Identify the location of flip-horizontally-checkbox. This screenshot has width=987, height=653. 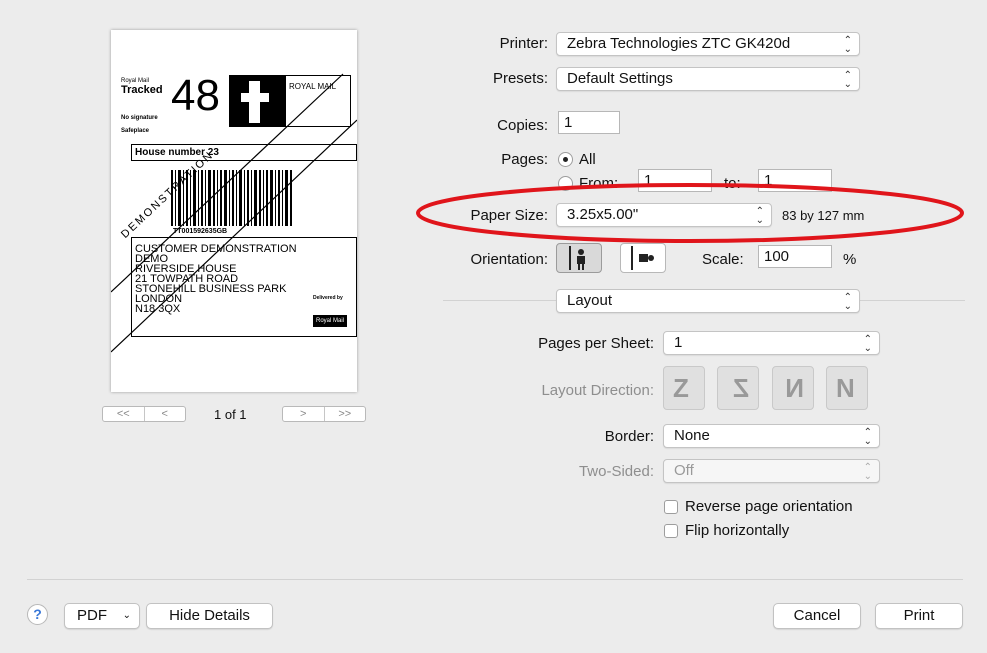
(671, 531).